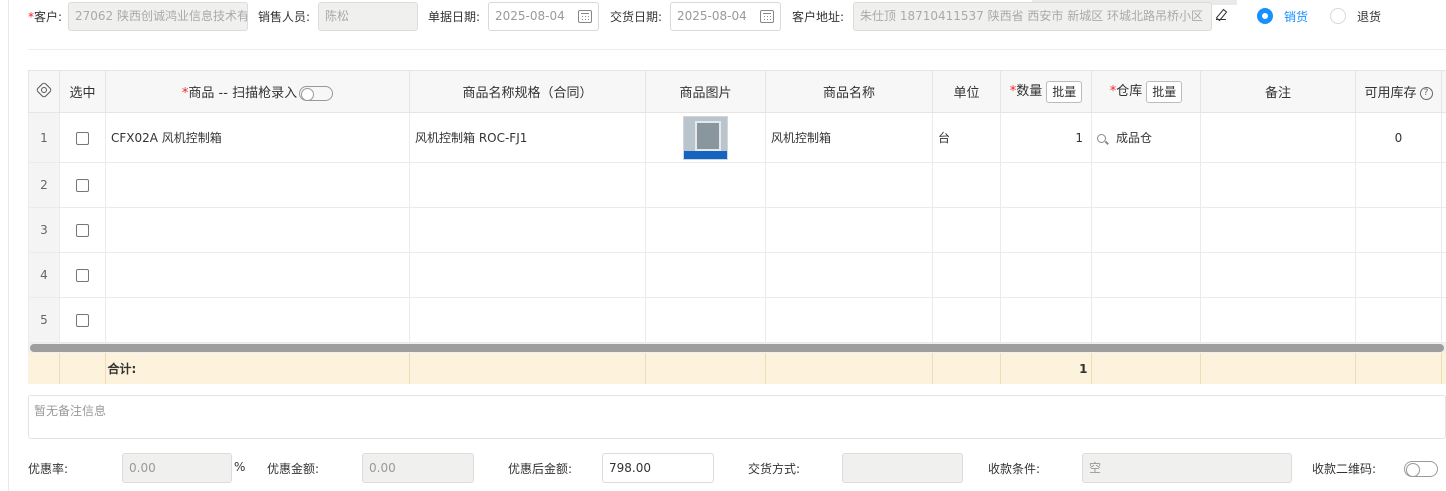 This screenshot has width=1446, height=491. I want to click on settings-icon, so click(44, 90).